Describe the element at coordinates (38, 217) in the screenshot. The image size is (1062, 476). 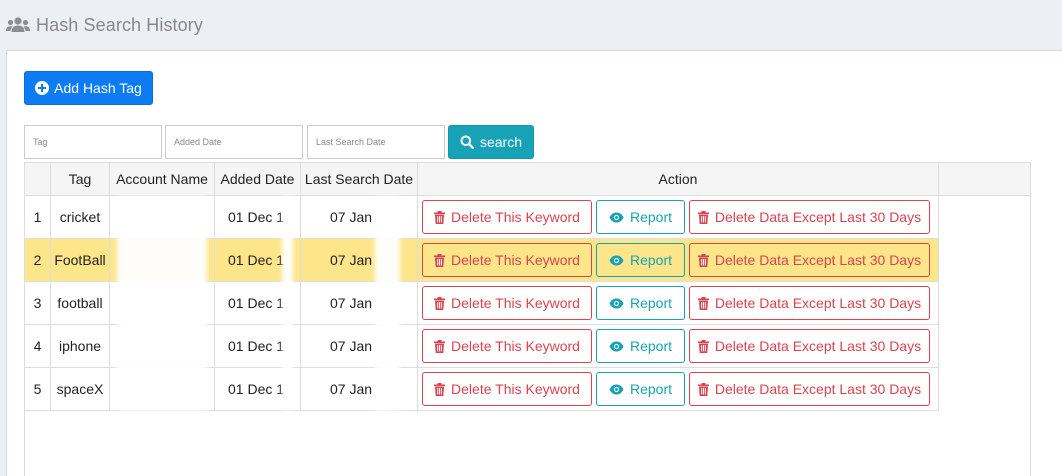
I see `row-number: 1` at that location.